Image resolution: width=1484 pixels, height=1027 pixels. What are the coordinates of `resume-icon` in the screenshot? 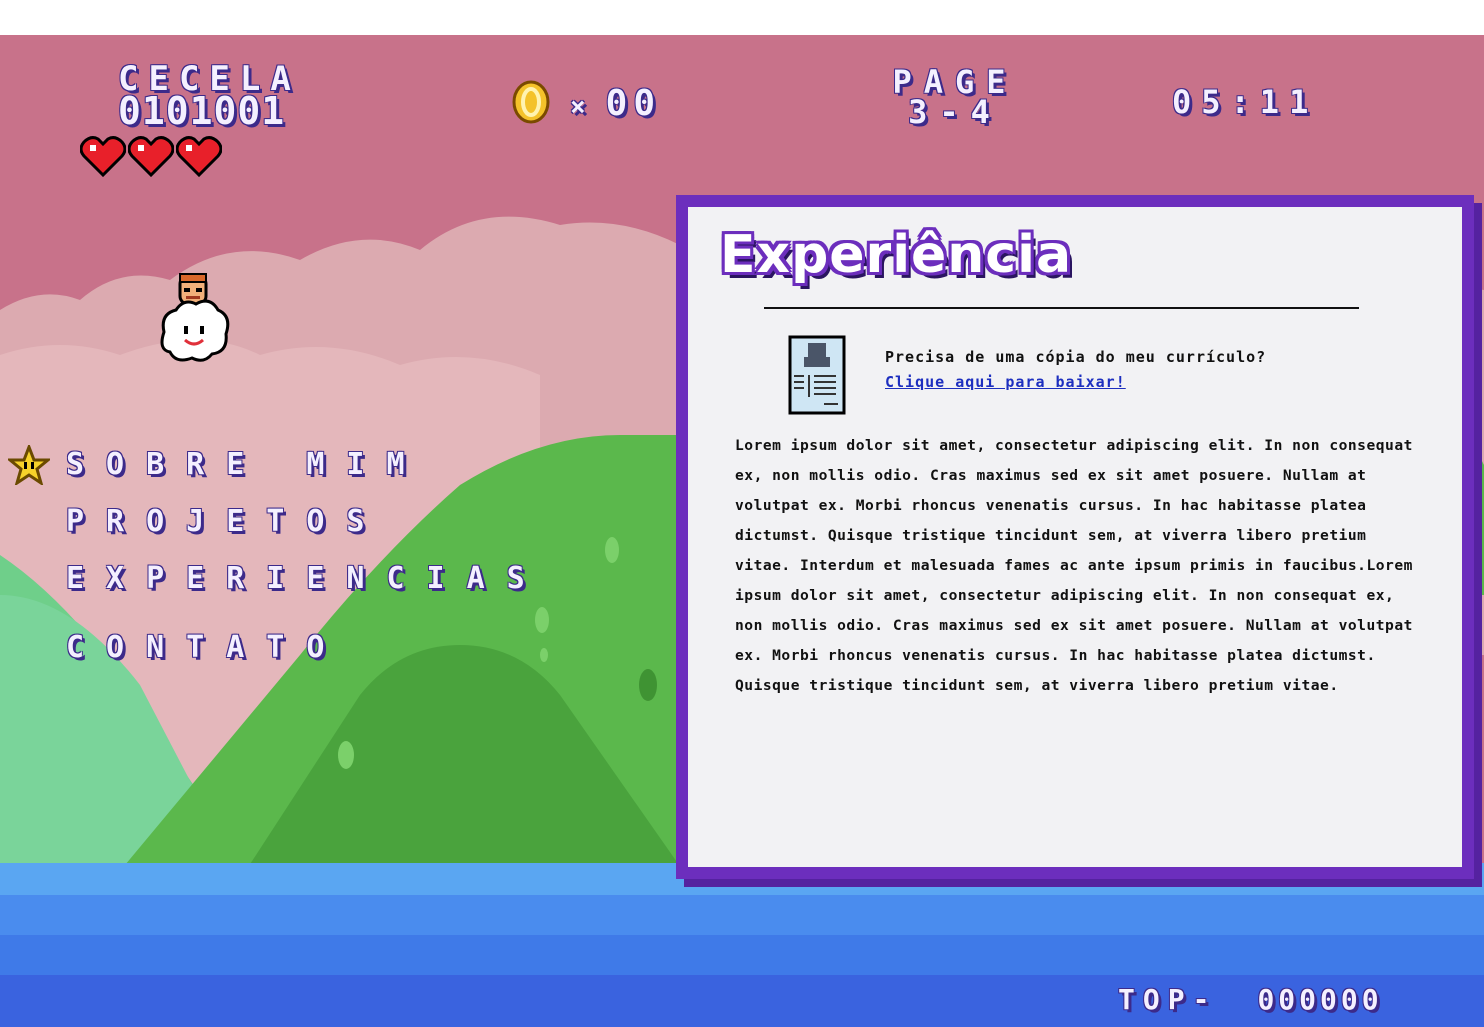 It's located at (817, 375).